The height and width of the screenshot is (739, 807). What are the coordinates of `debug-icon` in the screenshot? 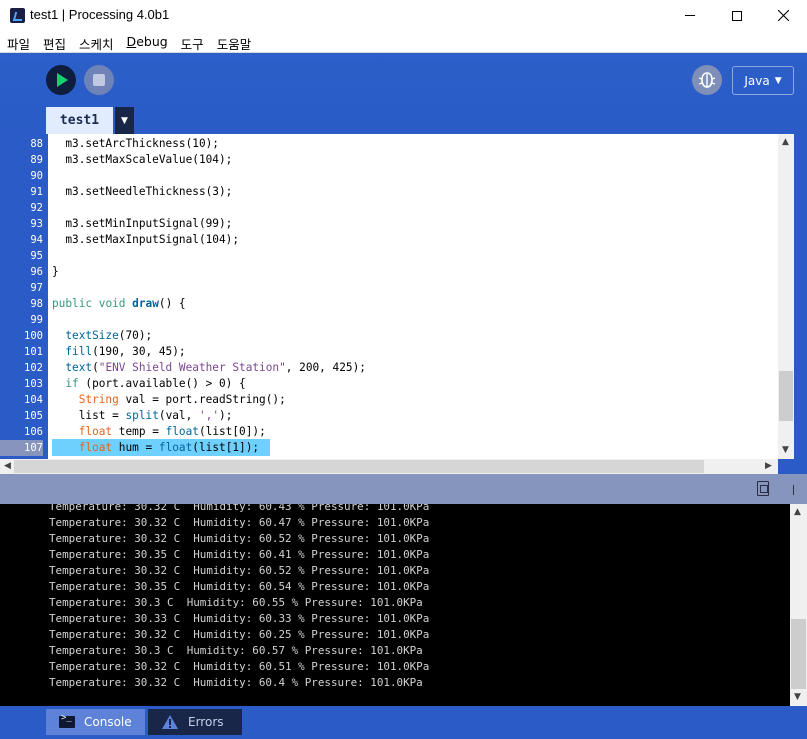 It's located at (707, 80).